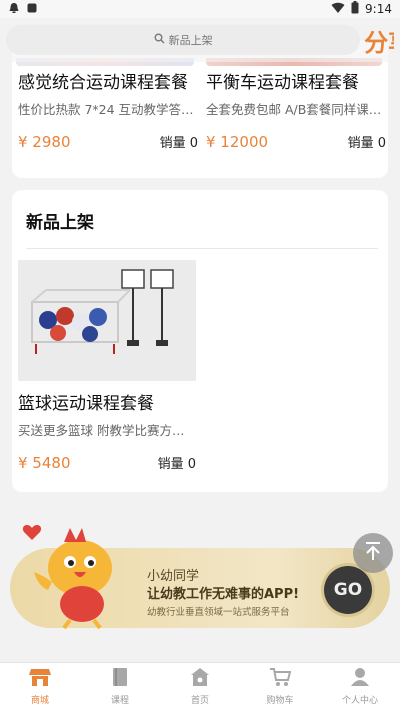 The width and height of the screenshot is (400, 710). I want to click on home-icon, so click(200, 679).